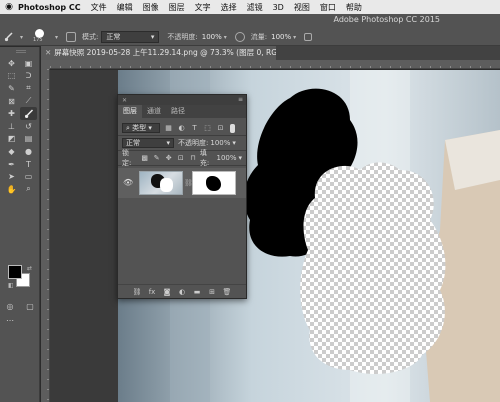 The image size is (500, 402). I want to click on path-select-icon: ➤, so click(11, 176).